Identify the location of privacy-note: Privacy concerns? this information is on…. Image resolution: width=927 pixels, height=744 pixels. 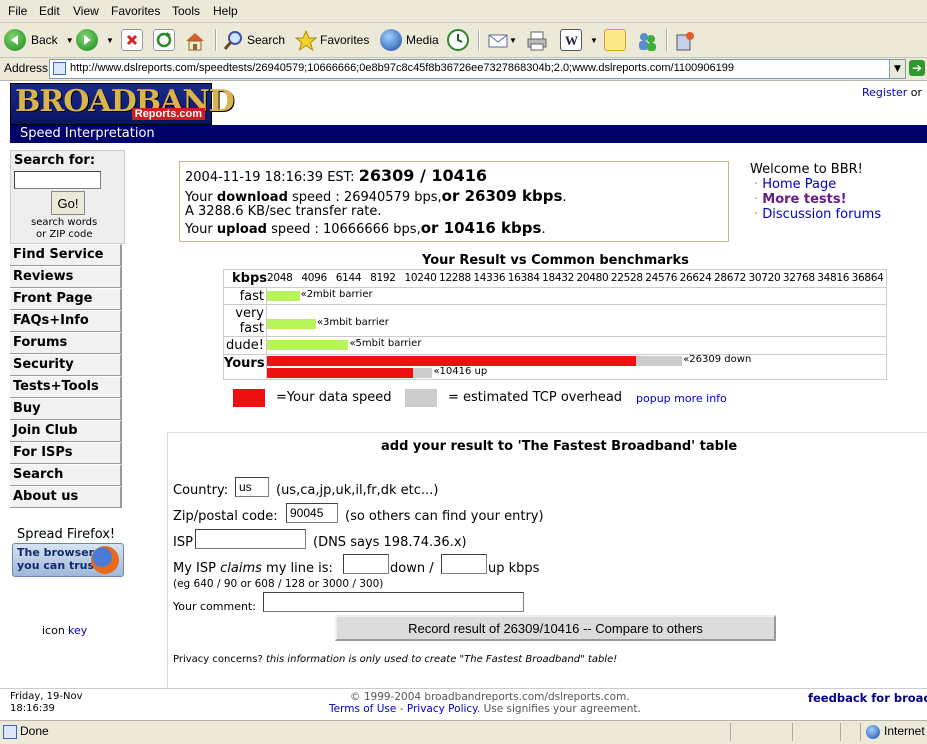
(395, 659).